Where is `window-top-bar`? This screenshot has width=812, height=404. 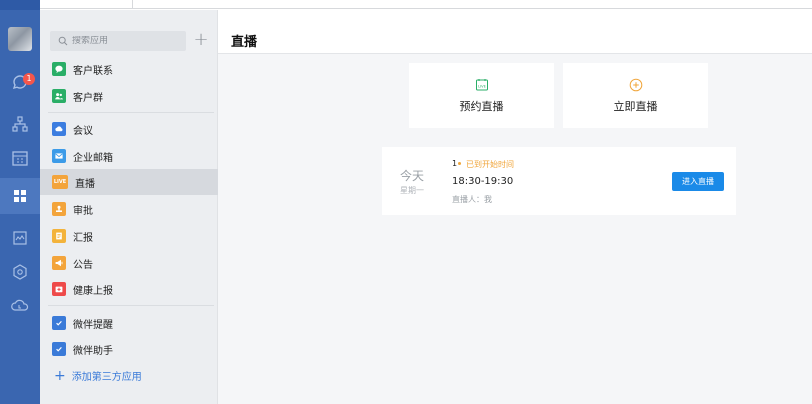
window-top-bar is located at coordinates (426, 4).